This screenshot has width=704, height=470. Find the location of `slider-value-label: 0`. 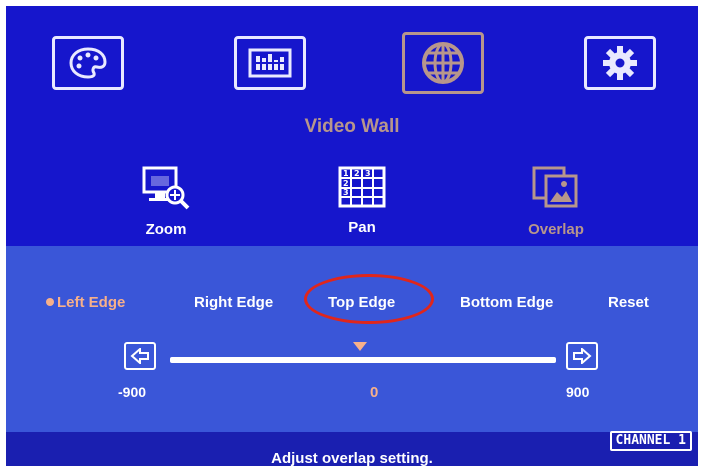

slider-value-label: 0 is located at coordinates (374, 392).